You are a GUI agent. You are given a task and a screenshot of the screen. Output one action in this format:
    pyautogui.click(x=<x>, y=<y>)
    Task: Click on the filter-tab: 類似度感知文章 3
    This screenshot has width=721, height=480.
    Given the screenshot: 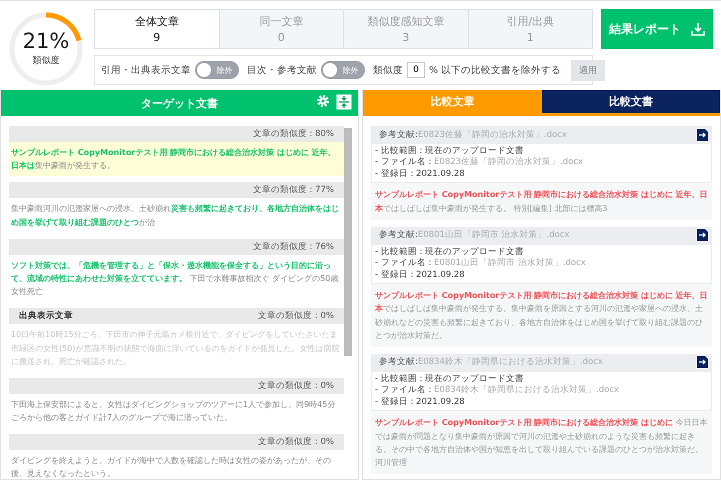 What is the action you would take?
    pyautogui.click(x=405, y=29)
    